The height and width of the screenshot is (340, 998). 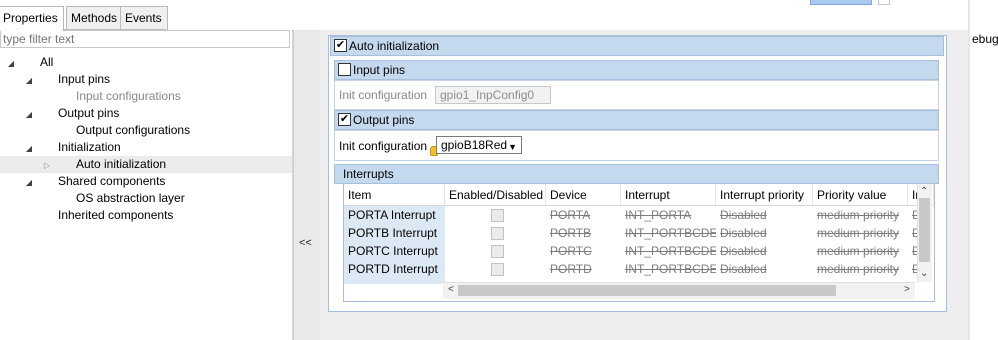 What do you see at coordinates (384, 120) in the screenshot?
I see `output-pins-label: Output pins` at bounding box center [384, 120].